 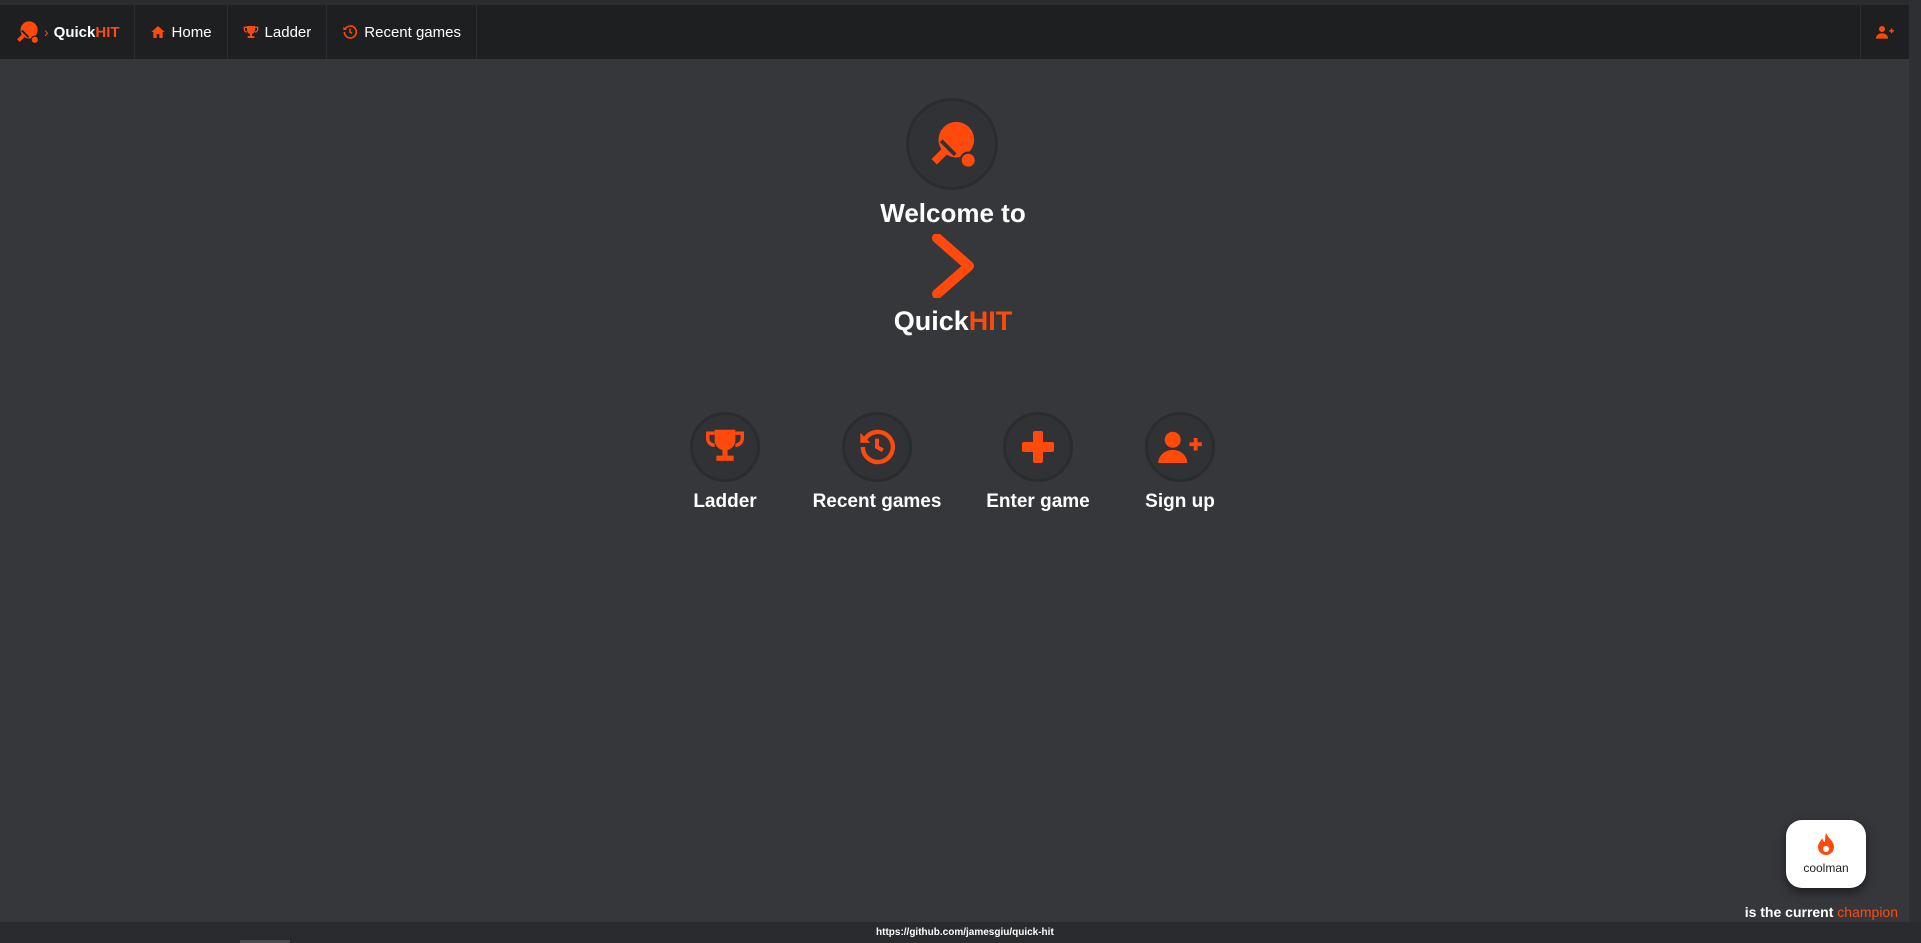 I want to click on home-icon, so click(x=157, y=32).